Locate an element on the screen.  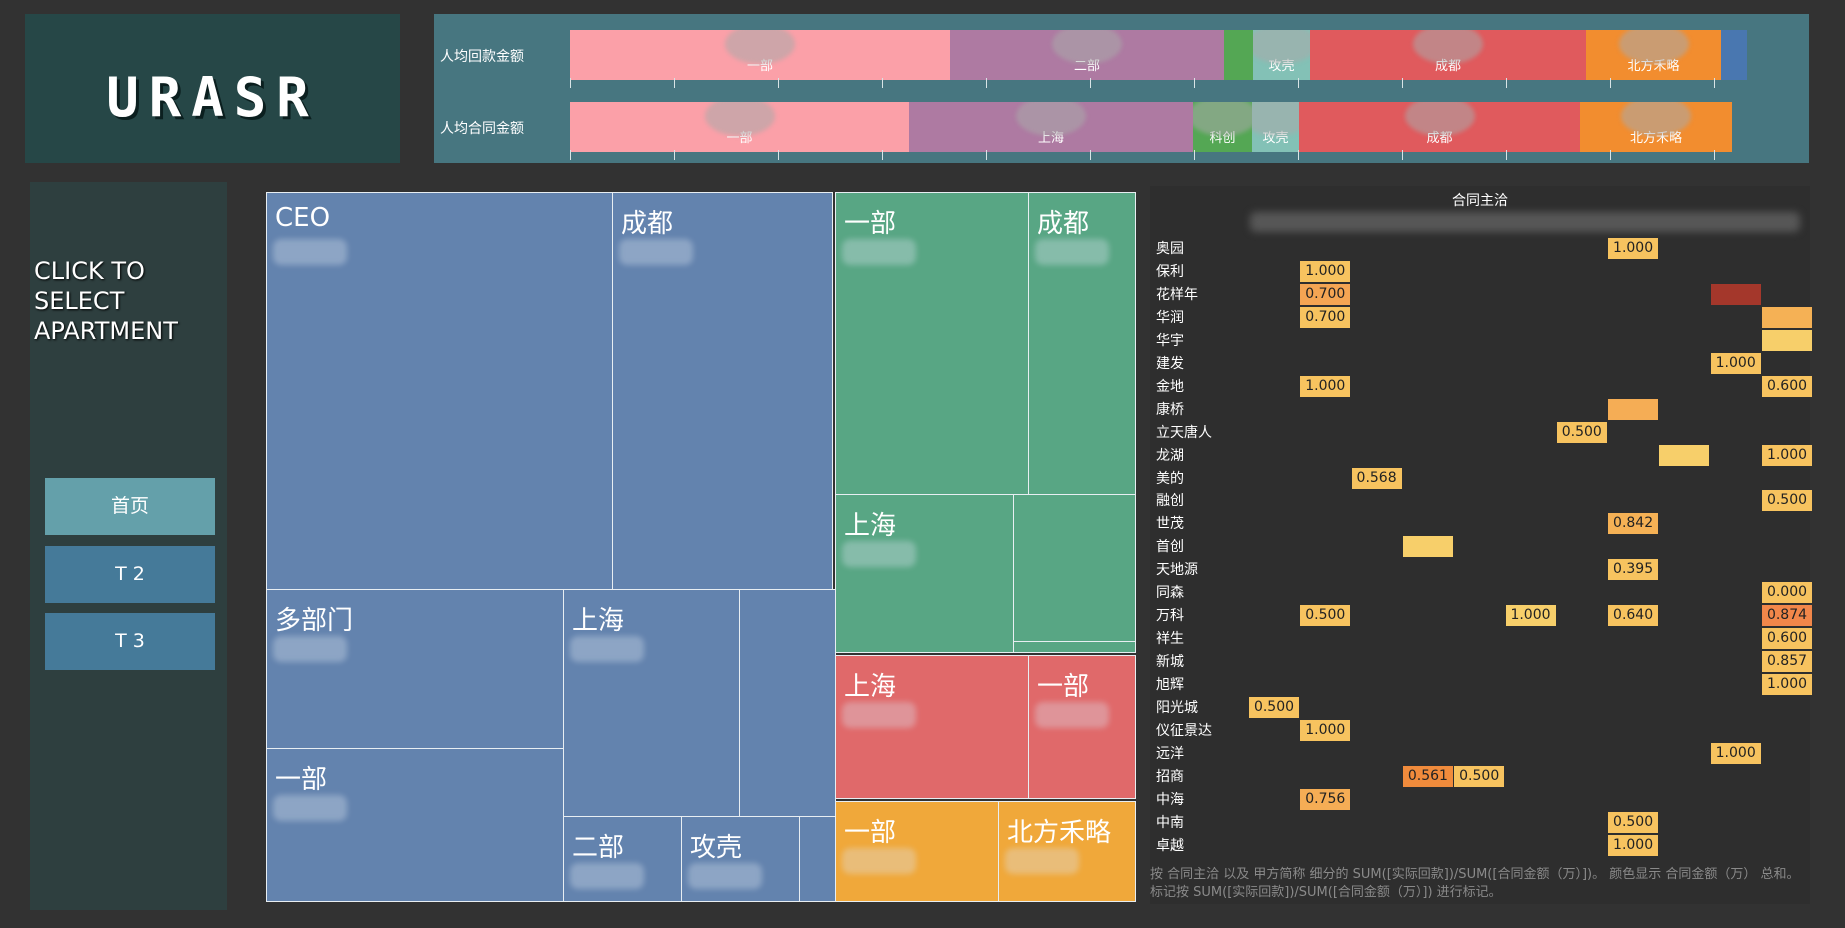
heatmap-row-label: 首创 is located at coordinates (1170, 547).